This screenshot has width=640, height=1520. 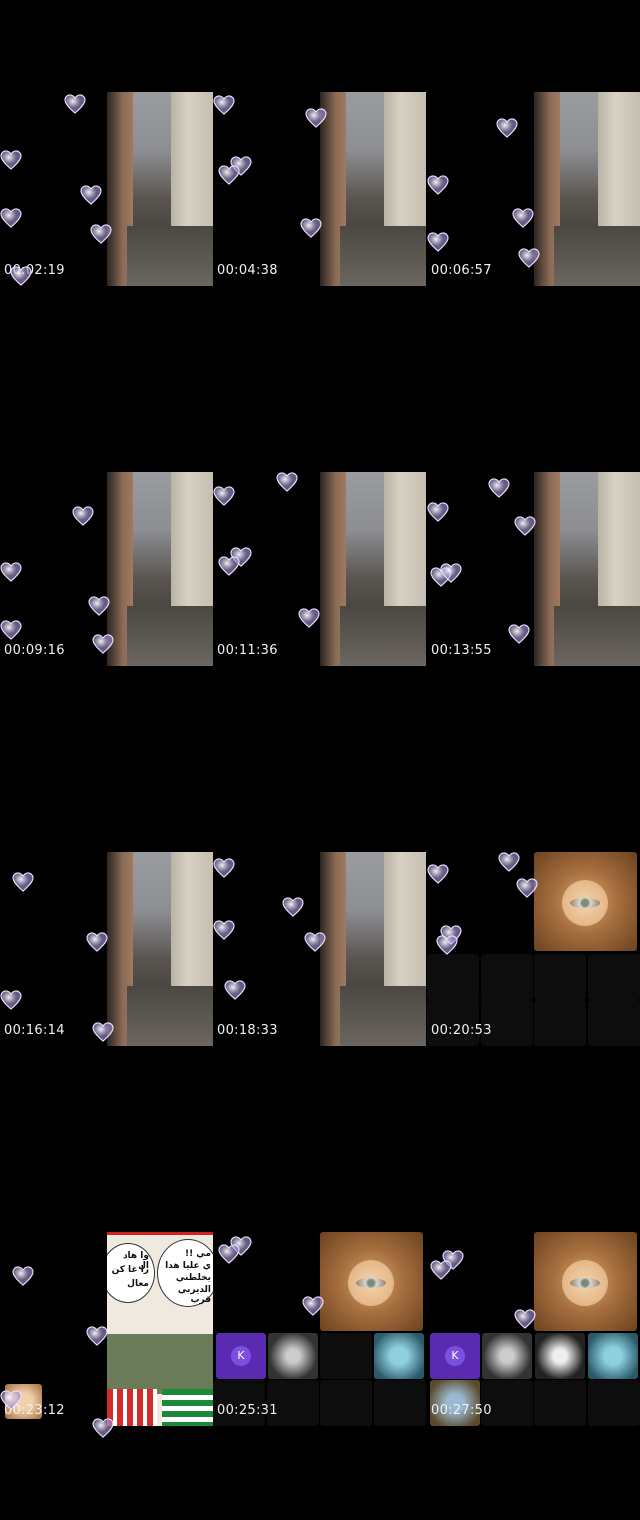 I want to click on timestamp: 00:20:53, so click(x=461, y=1030).